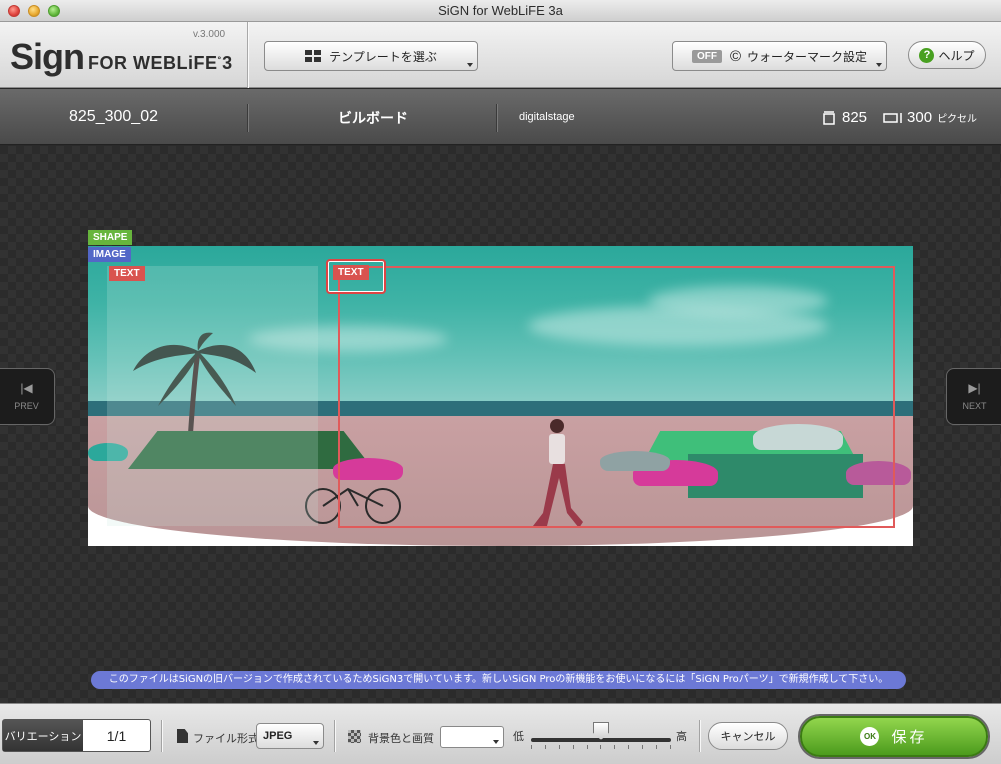  I want to click on variation-label: バリエーション, so click(43, 735).